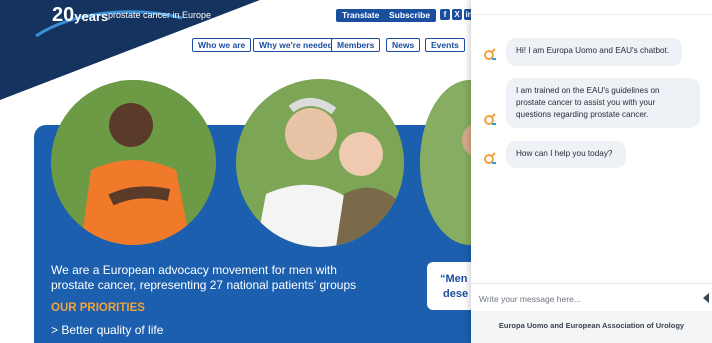 The width and height of the screenshot is (712, 343). Describe the element at coordinates (457, 14) in the screenshot. I see `x-icon: X` at that location.